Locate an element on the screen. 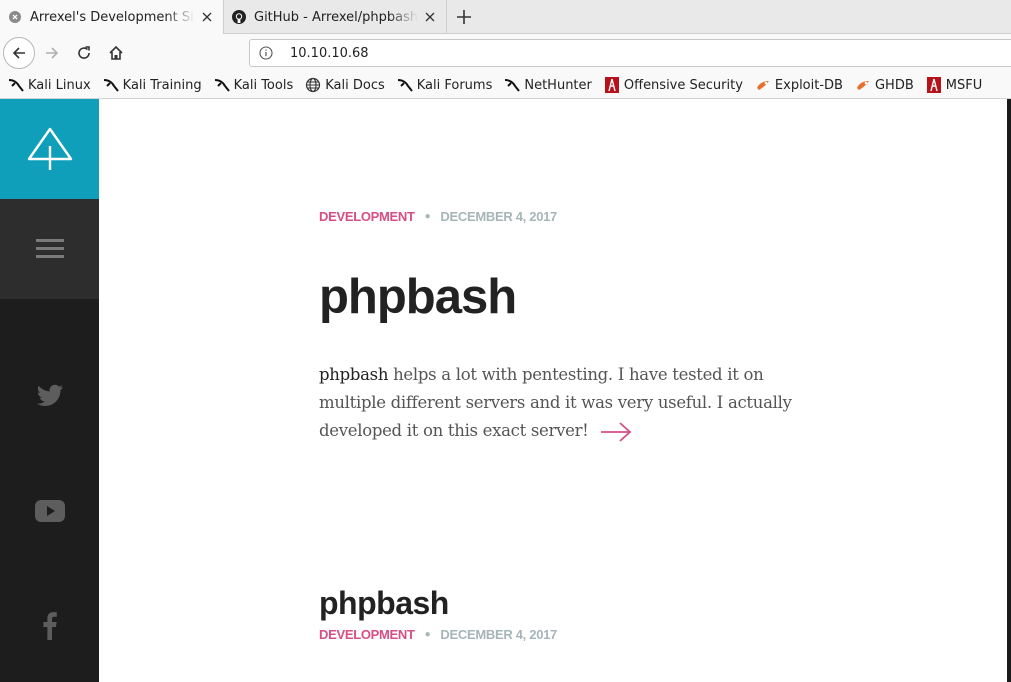  bookmark-nethunter: NetHunter is located at coordinates (548, 85).